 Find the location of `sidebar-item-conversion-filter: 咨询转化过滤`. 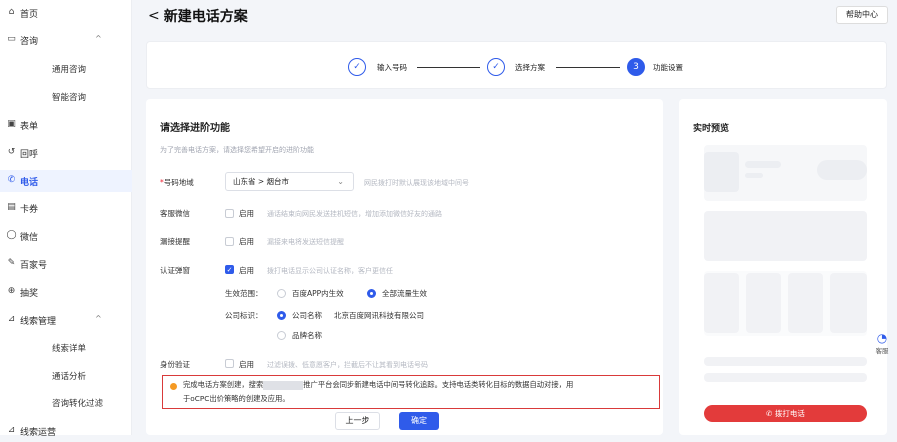

sidebar-item-conversion-filter: 咨询转化过滤 is located at coordinates (80, 403).